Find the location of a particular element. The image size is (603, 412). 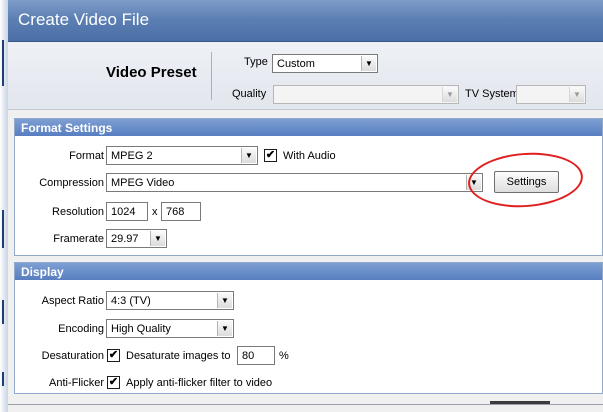

quality-label: Quality is located at coordinates (249, 94).